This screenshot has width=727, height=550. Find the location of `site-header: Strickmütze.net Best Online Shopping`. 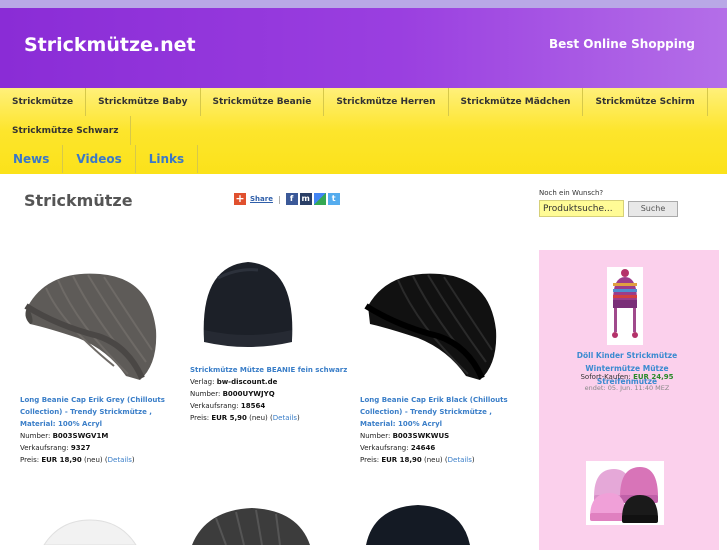

site-header: Strickmütze.net Best Online Shopping is located at coordinates (363, 48).